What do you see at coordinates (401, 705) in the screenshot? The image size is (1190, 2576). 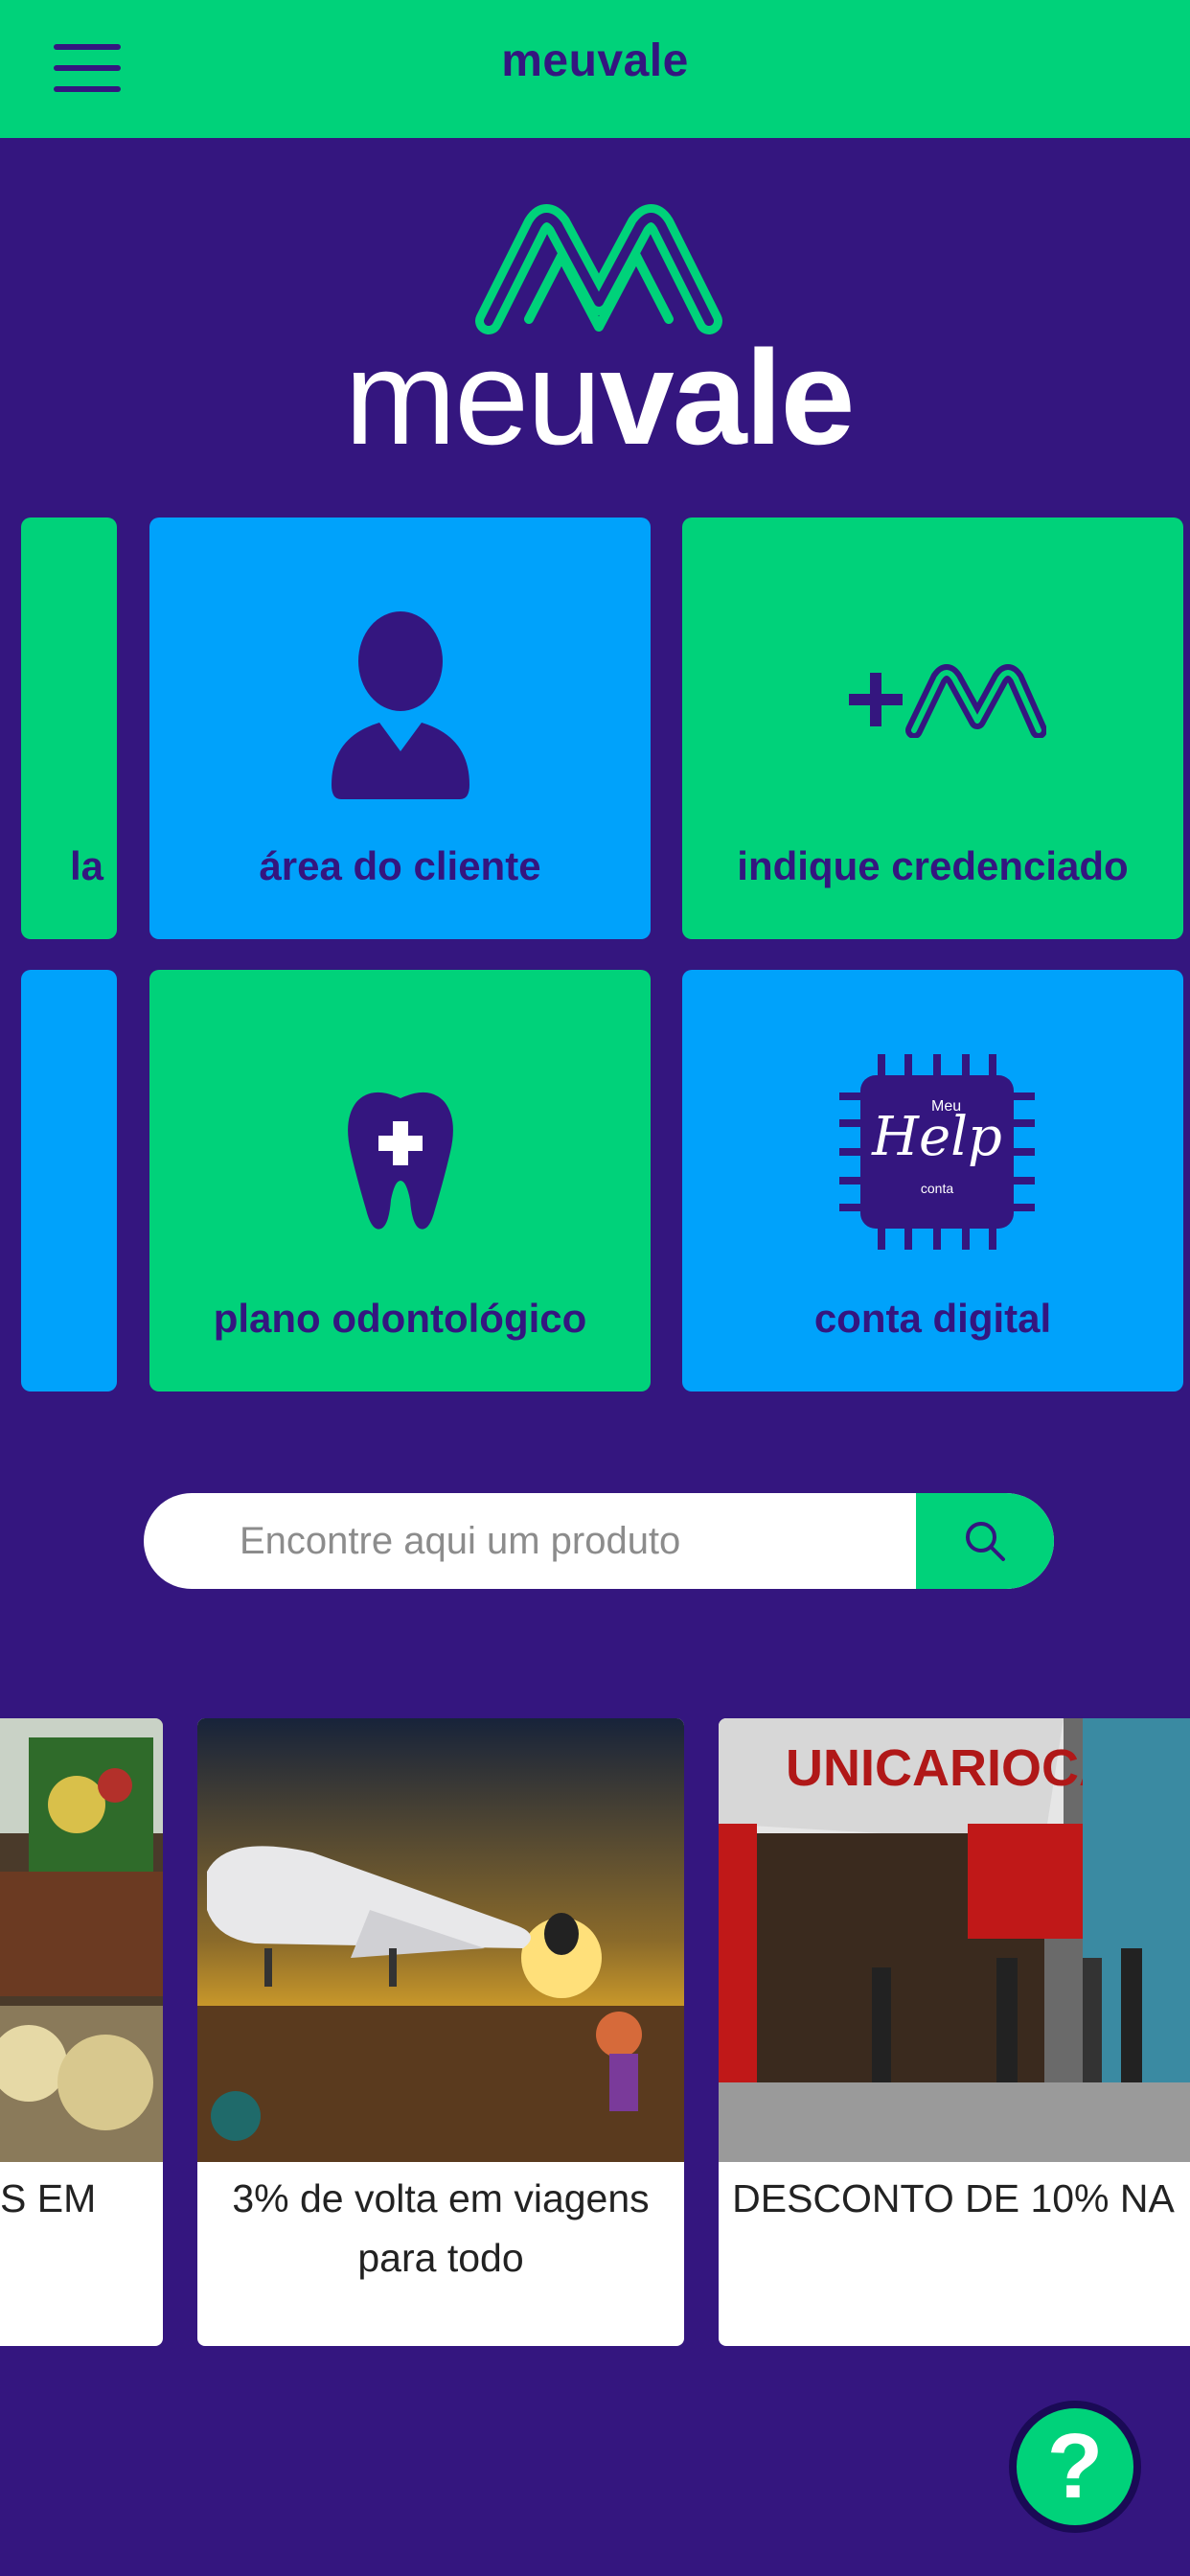 I see `person-icon` at bounding box center [401, 705].